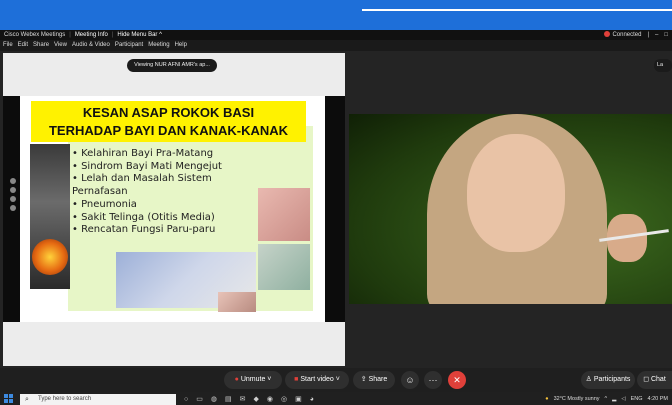  Describe the element at coordinates (143, 217) in the screenshot. I see `slide-bullet: • Sakit Telinga (Otitis Media)` at that location.